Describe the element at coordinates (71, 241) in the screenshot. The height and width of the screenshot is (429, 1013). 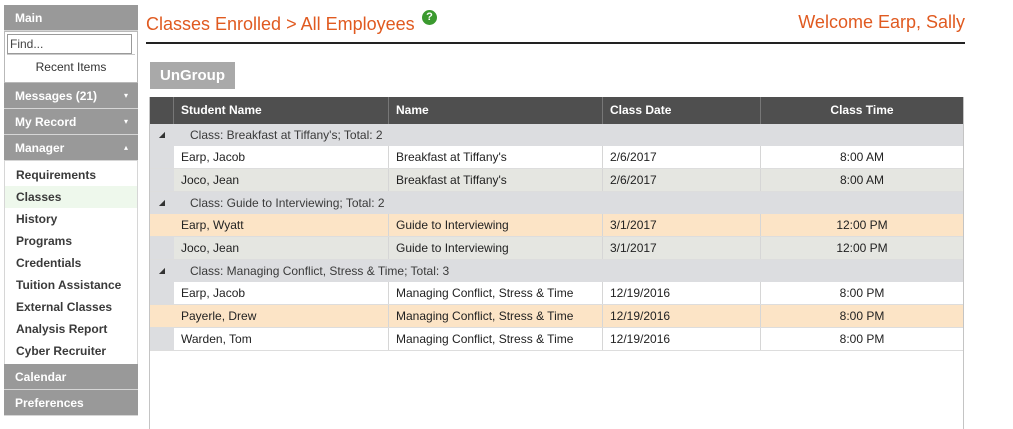
I see `sidebar-item-programs: Programs` at that location.